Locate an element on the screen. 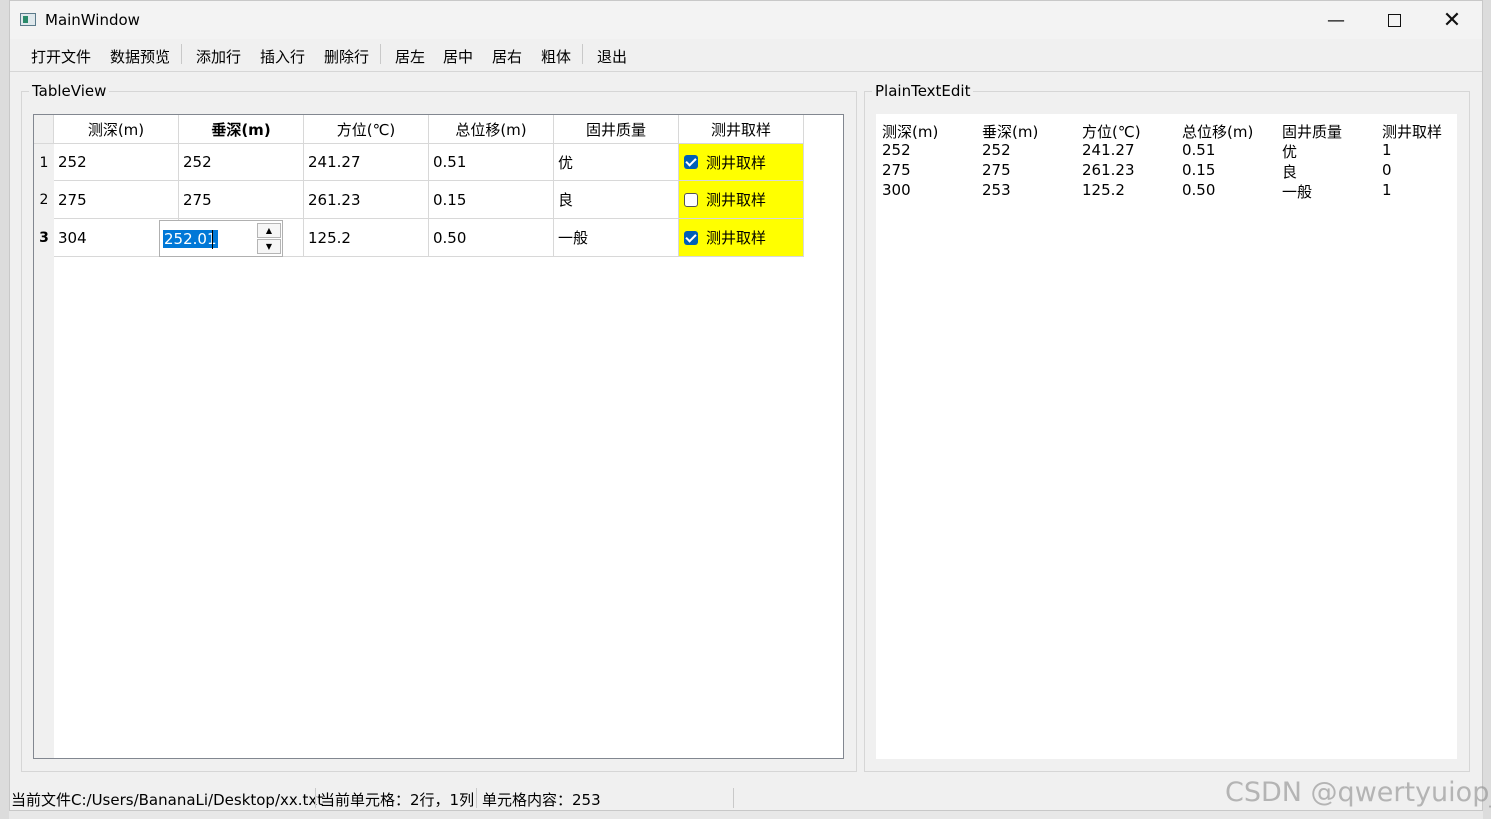  text-token: 0.51 is located at coordinates (1199, 150).